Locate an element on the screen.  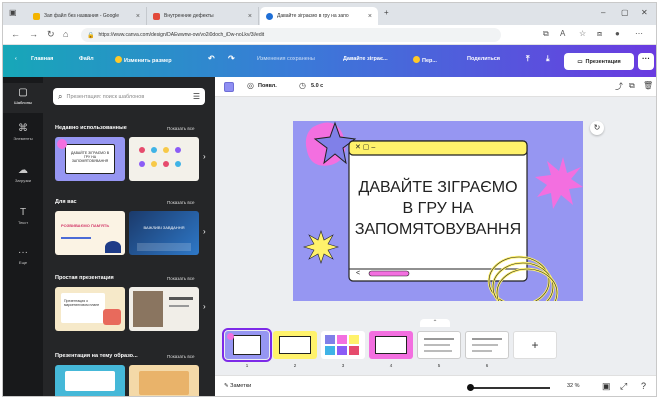
present-button: ▭ Презентация is located at coordinates (599, 61).